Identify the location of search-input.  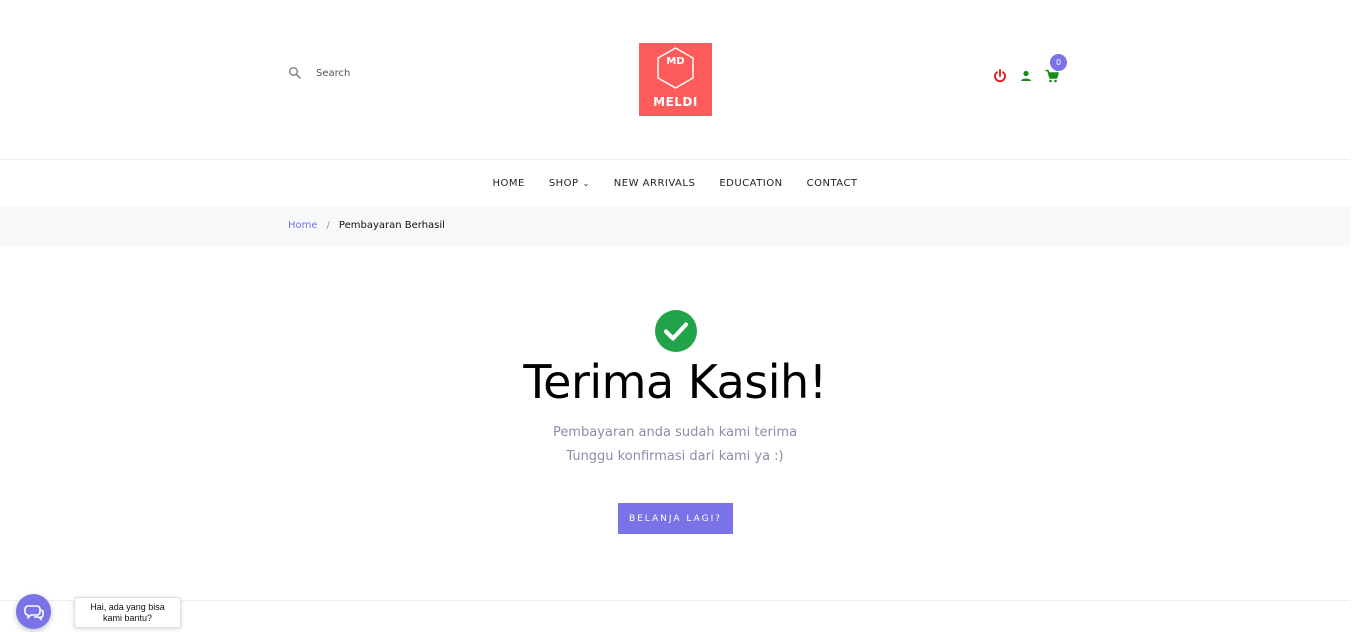
(386, 73).